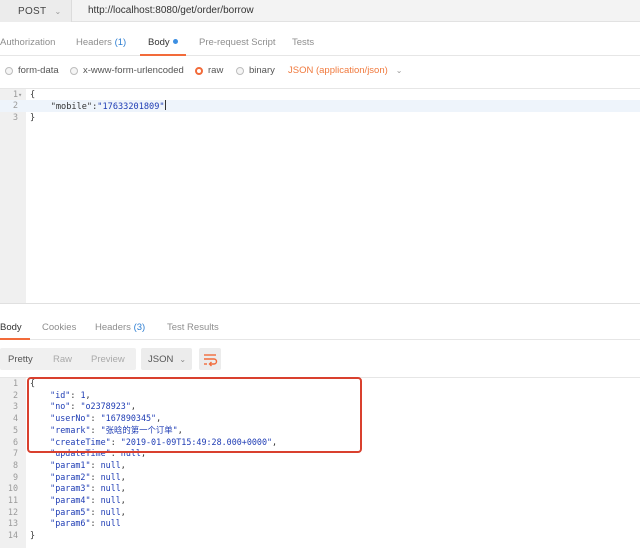 The height and width of the screenshot is (548, 640). Describe the element at coordinates (320, 489) in the screenshot. I see `response-line: 10 "param3": null,` at that location.